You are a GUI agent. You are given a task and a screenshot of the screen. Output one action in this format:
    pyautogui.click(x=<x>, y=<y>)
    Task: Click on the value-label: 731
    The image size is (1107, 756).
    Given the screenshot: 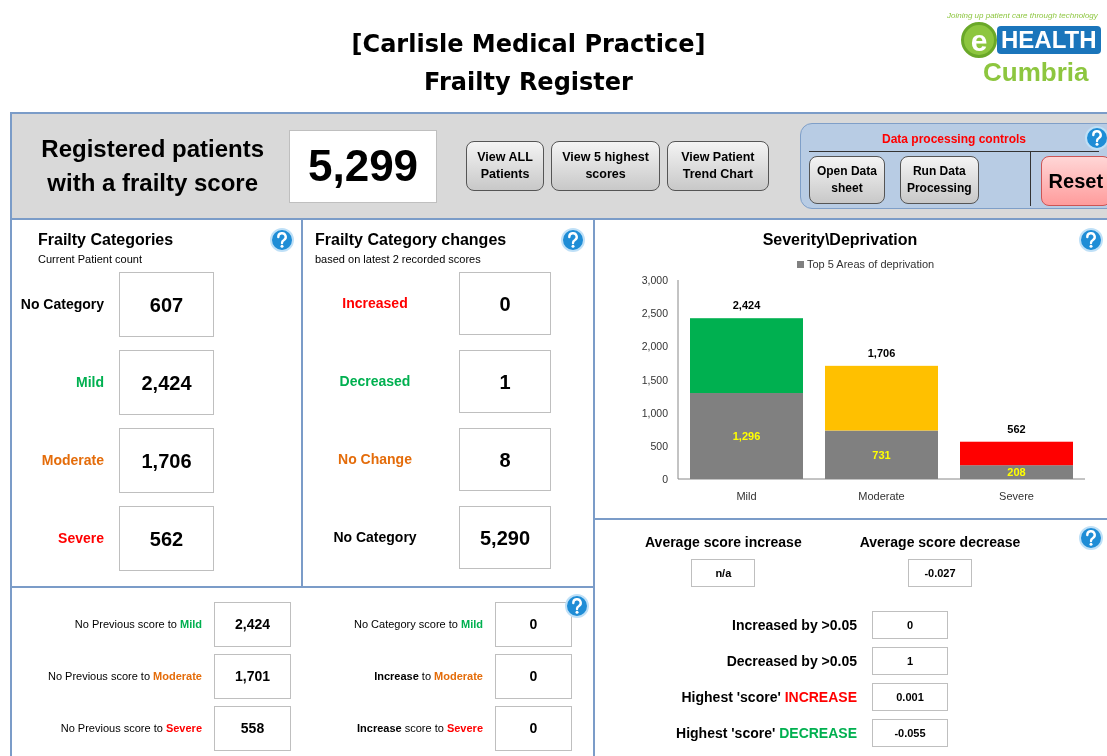 What is the action you would take?
    pyautogui.click(x=881, y=454)
    